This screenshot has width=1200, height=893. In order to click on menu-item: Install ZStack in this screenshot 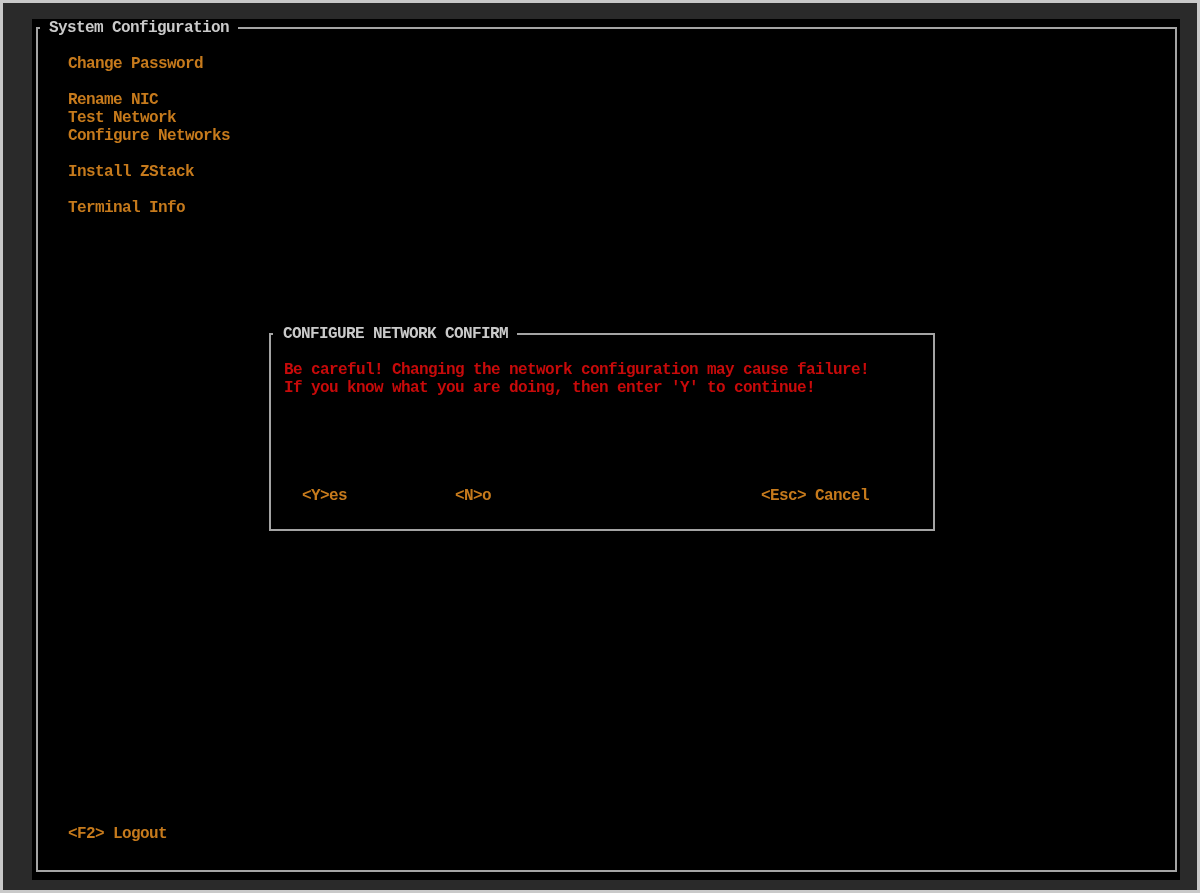, I will do `click(131, 172)`.